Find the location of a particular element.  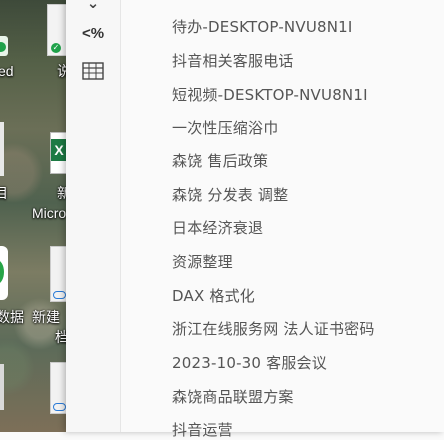

list-item: 日本经济衰退 is located at coordinates (217, 227).